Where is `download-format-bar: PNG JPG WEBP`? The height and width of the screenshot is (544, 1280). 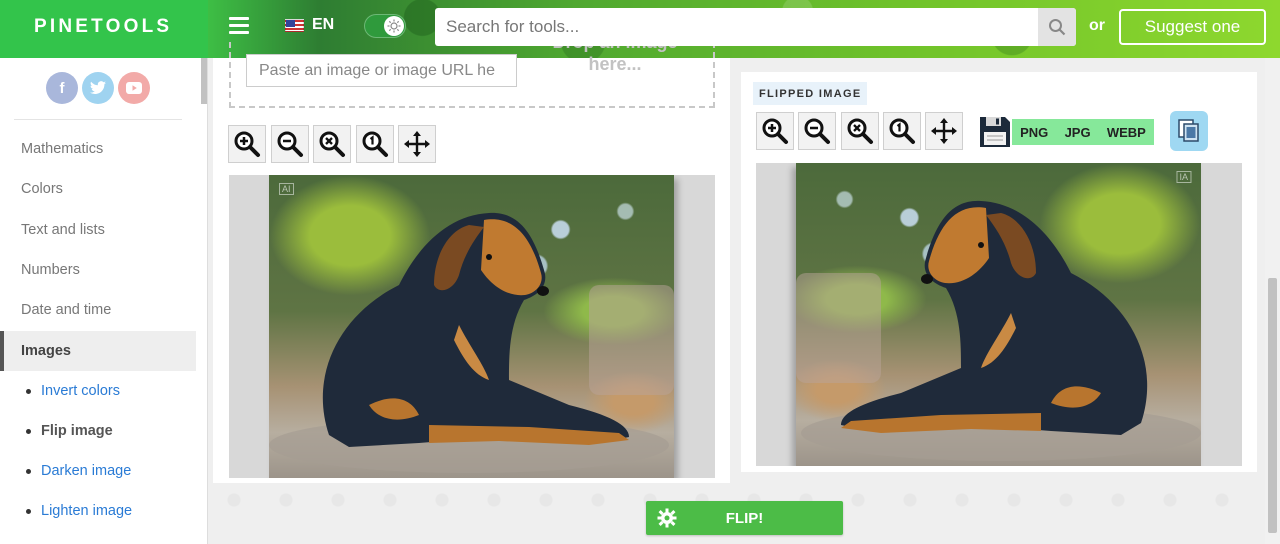 download-format-bar: PNG JPG WEBP is located at coordinates (1083, 132).